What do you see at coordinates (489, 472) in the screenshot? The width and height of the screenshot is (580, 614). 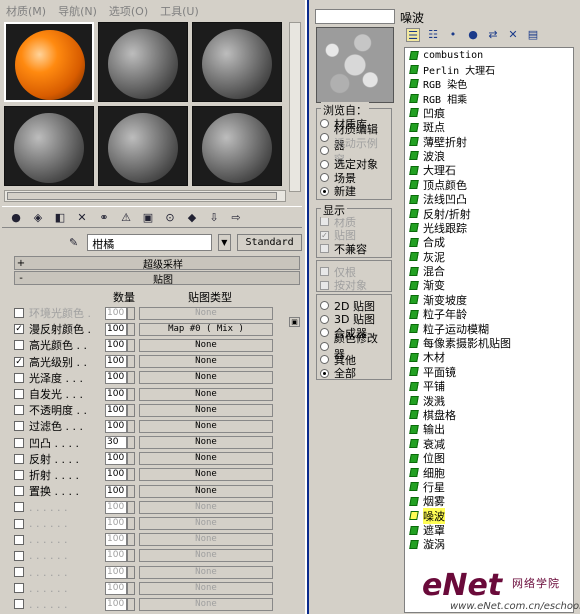 I see `map-type-item: 细胞` at bounding box center [489, 472].